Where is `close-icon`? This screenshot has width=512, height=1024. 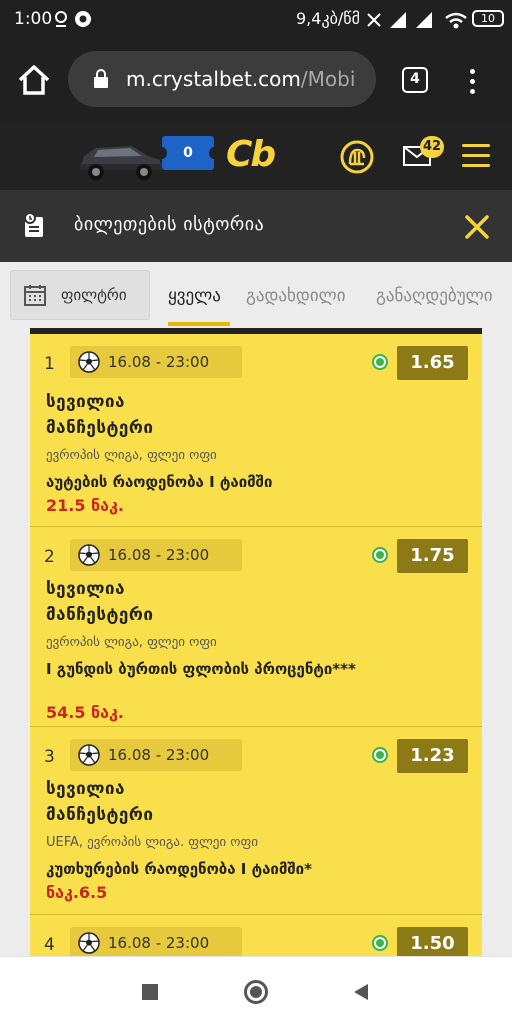 close-icon is located at coordinates (477, 227).